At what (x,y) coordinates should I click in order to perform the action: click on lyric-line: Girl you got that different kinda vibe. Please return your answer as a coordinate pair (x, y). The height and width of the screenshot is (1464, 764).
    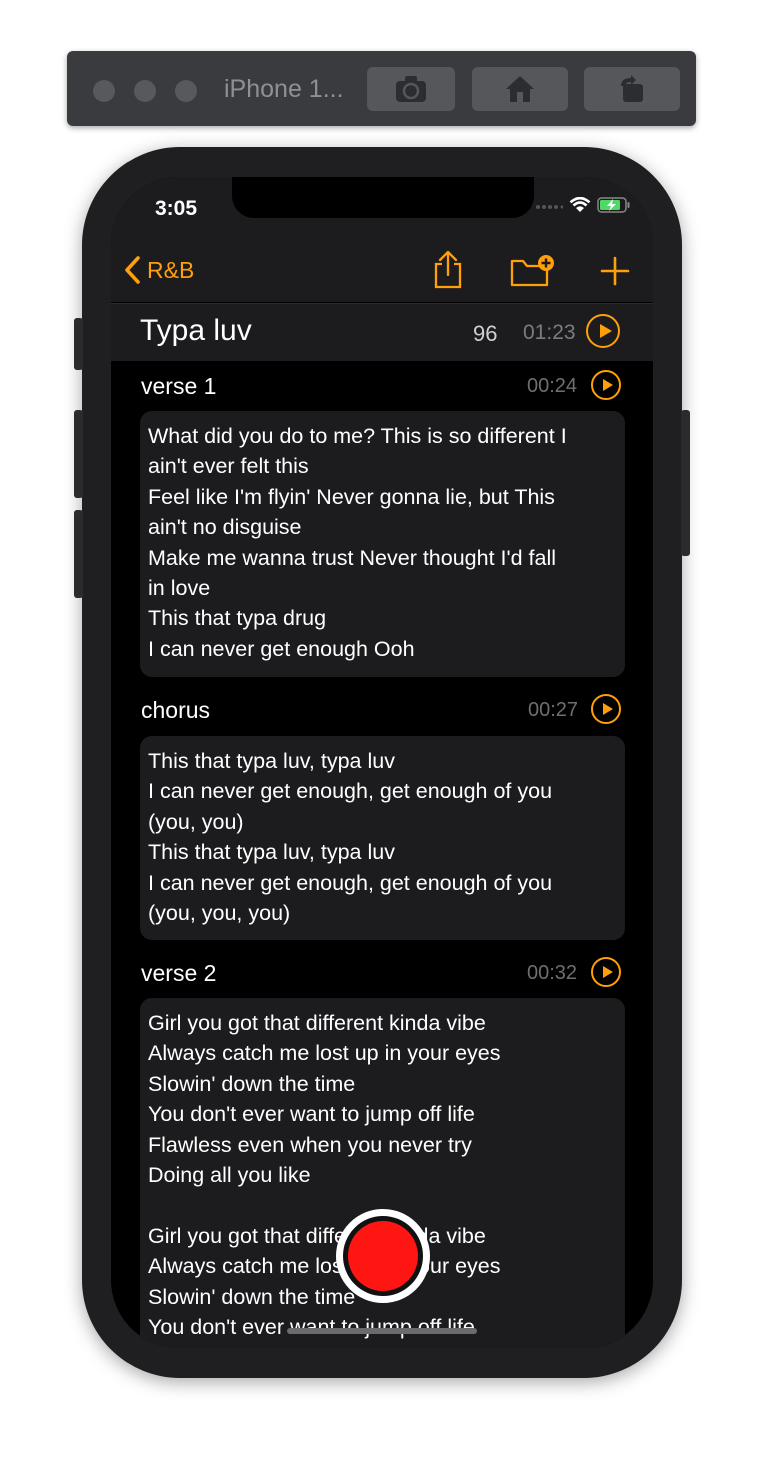
    Looking at the image, I should click on (317, 1023).